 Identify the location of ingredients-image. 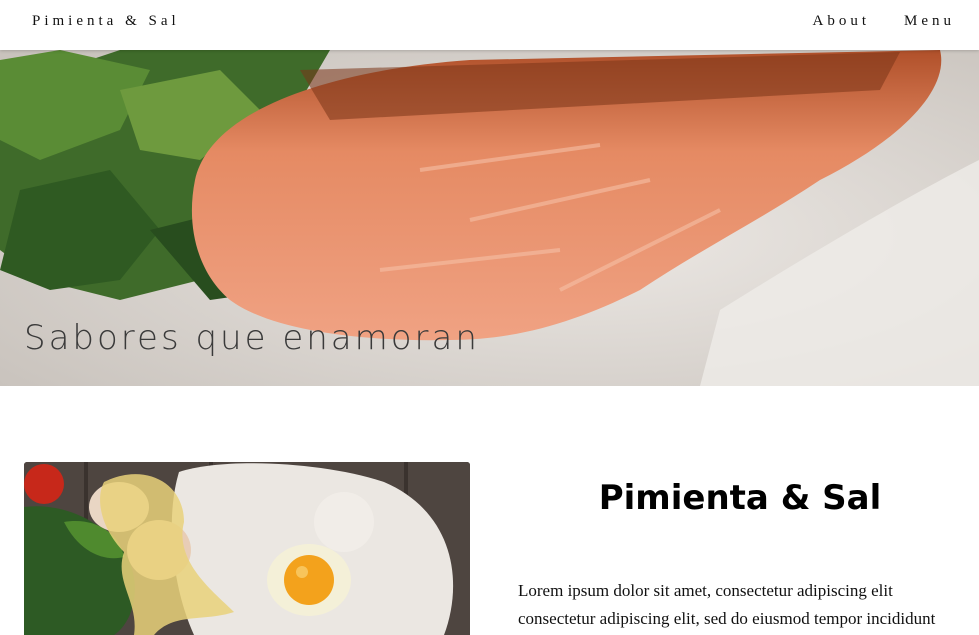
(247, 548).